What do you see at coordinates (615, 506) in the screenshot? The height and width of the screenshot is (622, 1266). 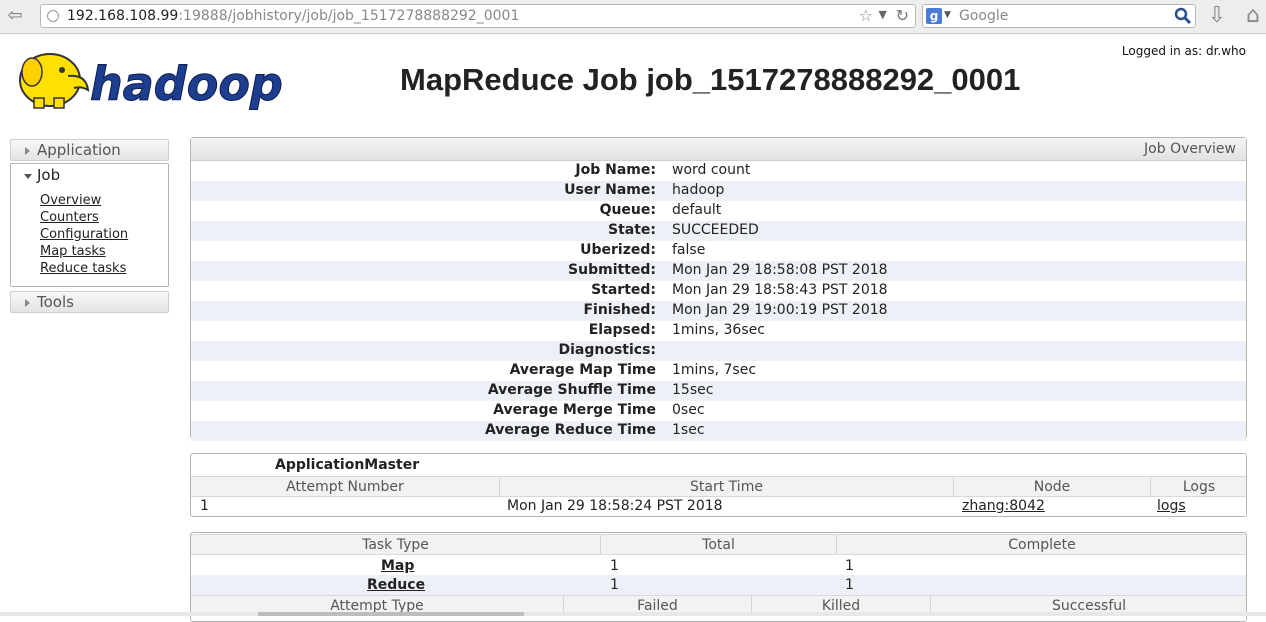 I see `am-start-time: Mon Jan 29 18:58:24 PST 2018` at bounding box center [615, 506].